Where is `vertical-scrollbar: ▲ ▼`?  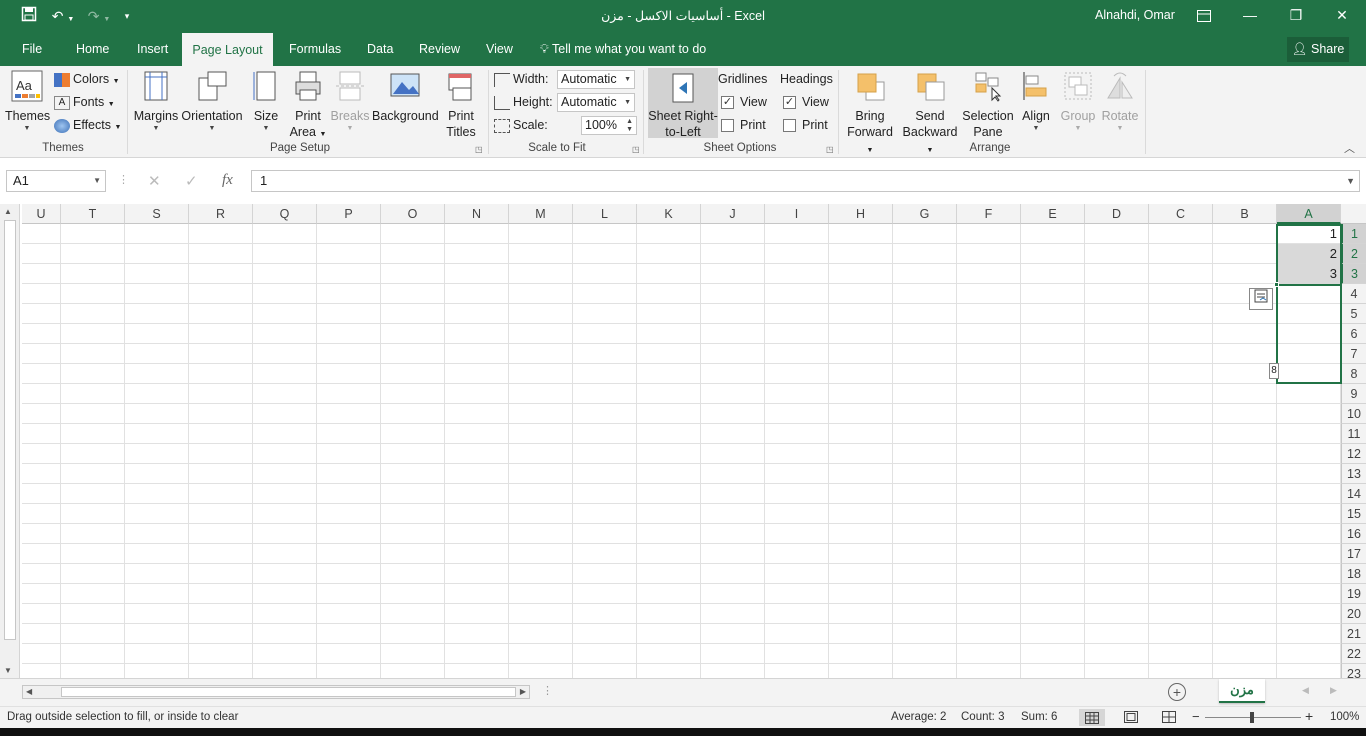
vertical-scrollbar: ▲ ▼ is located at coordinates (10, 441).